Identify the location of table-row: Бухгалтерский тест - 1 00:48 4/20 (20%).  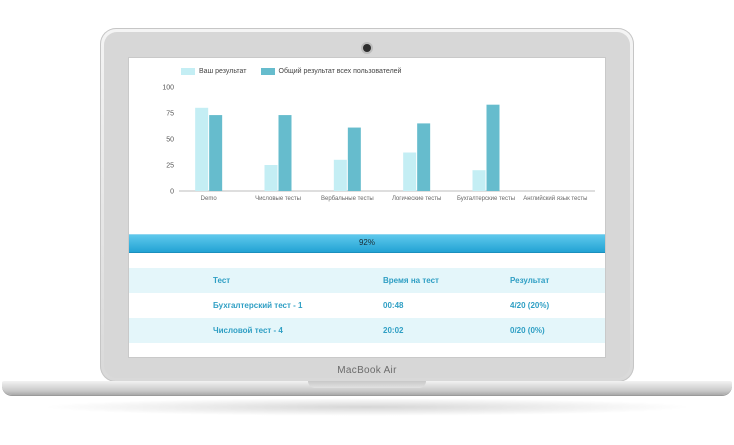
(367, 305).